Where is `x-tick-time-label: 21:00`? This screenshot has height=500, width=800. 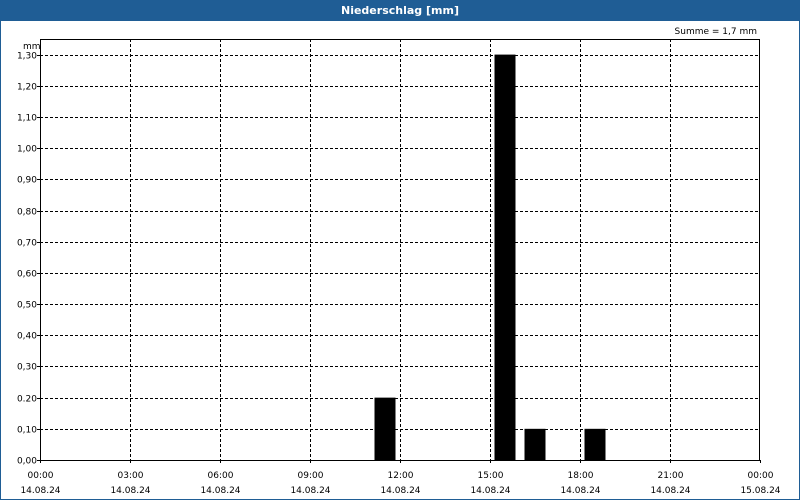
x-tick-time-label: 21:00 is located at coordinates (671, 476).